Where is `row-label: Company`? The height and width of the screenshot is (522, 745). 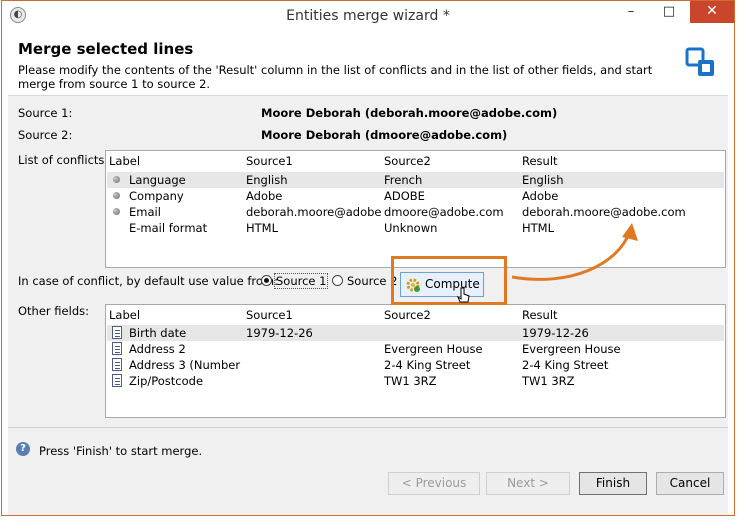
row-label: Company is located at coordinates (156, 196).